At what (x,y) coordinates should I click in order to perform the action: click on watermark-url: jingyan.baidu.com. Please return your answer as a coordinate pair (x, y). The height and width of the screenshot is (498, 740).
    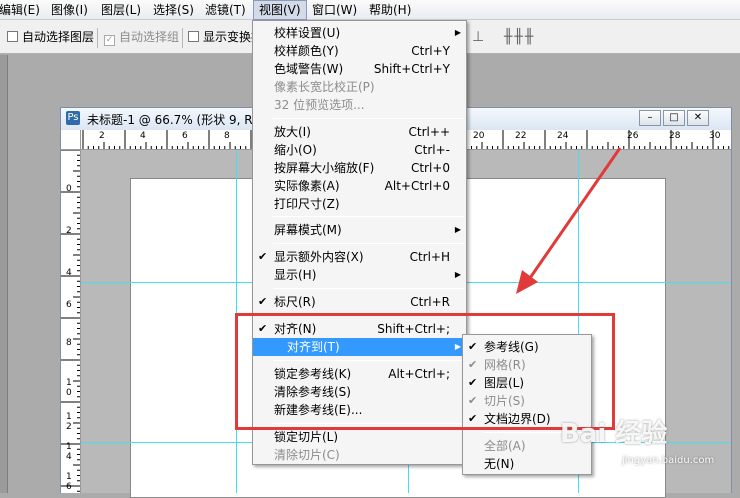
    Looking at the image, I should click on (668, 460).